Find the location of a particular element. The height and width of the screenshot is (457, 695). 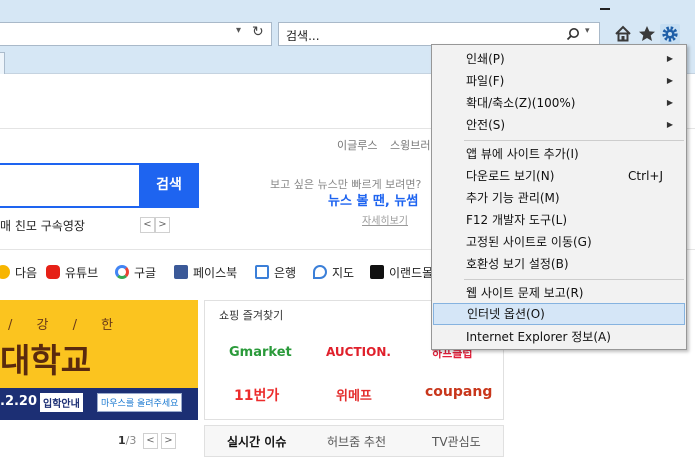

menu-item-zoom: 확대/축소(Z)(100%) ▶ is located at coordinates (559, 103).